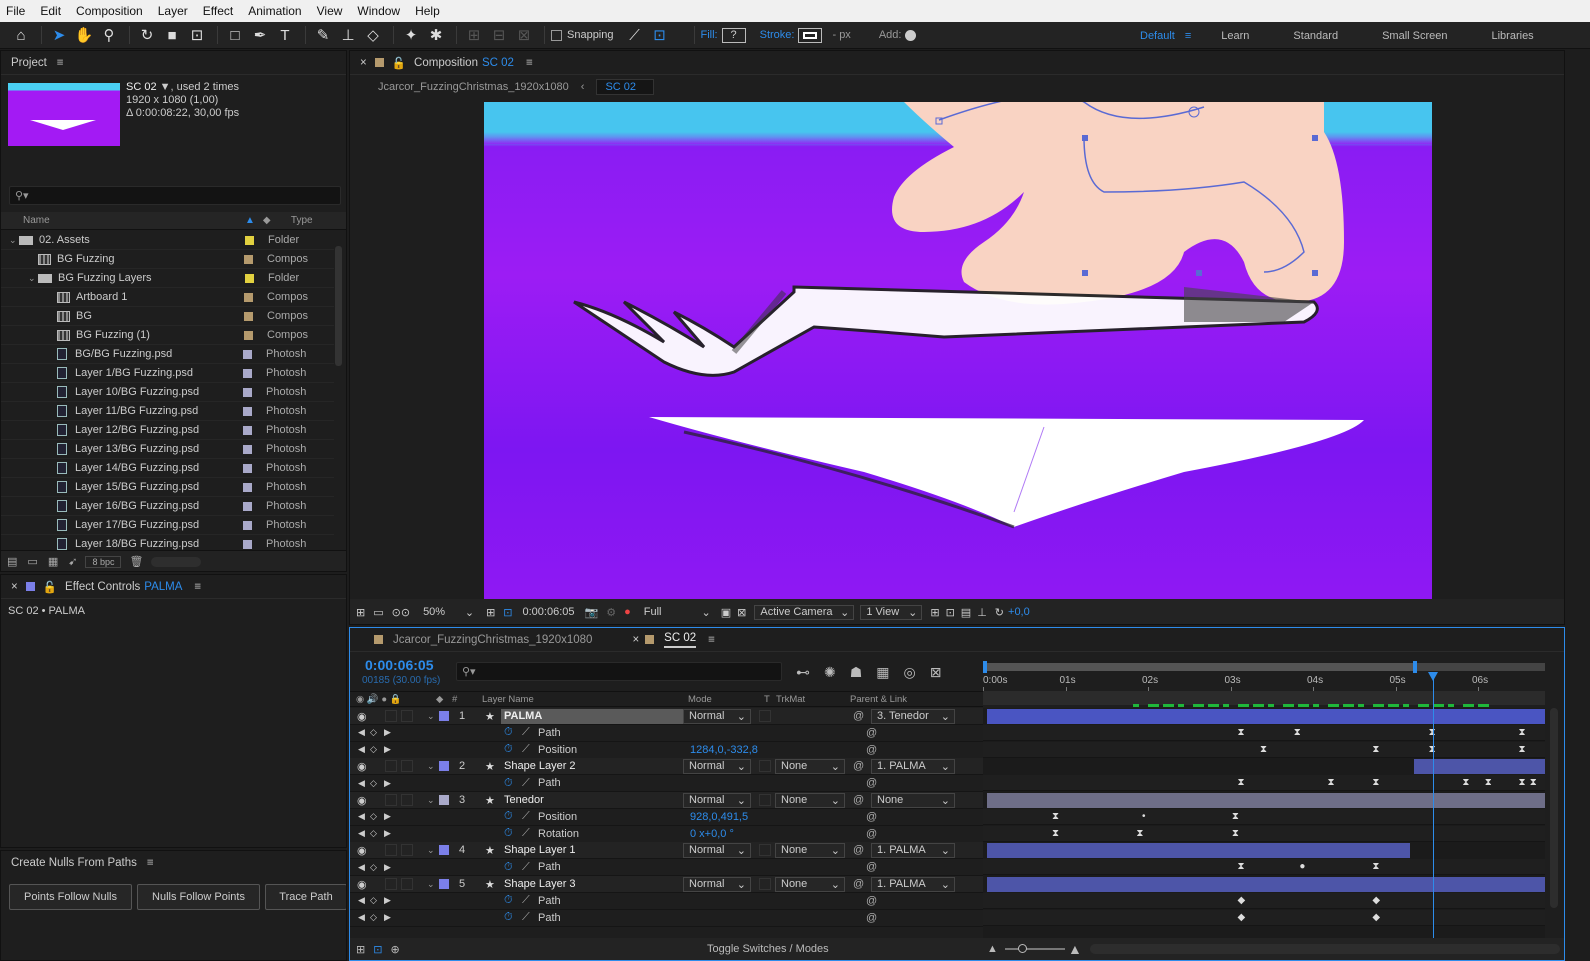 The image size is (1590, 961). Describe the element at coordinates (197, 35) in the screenshot. I see `pan-behind-tool-icon: ⊡` at that location.